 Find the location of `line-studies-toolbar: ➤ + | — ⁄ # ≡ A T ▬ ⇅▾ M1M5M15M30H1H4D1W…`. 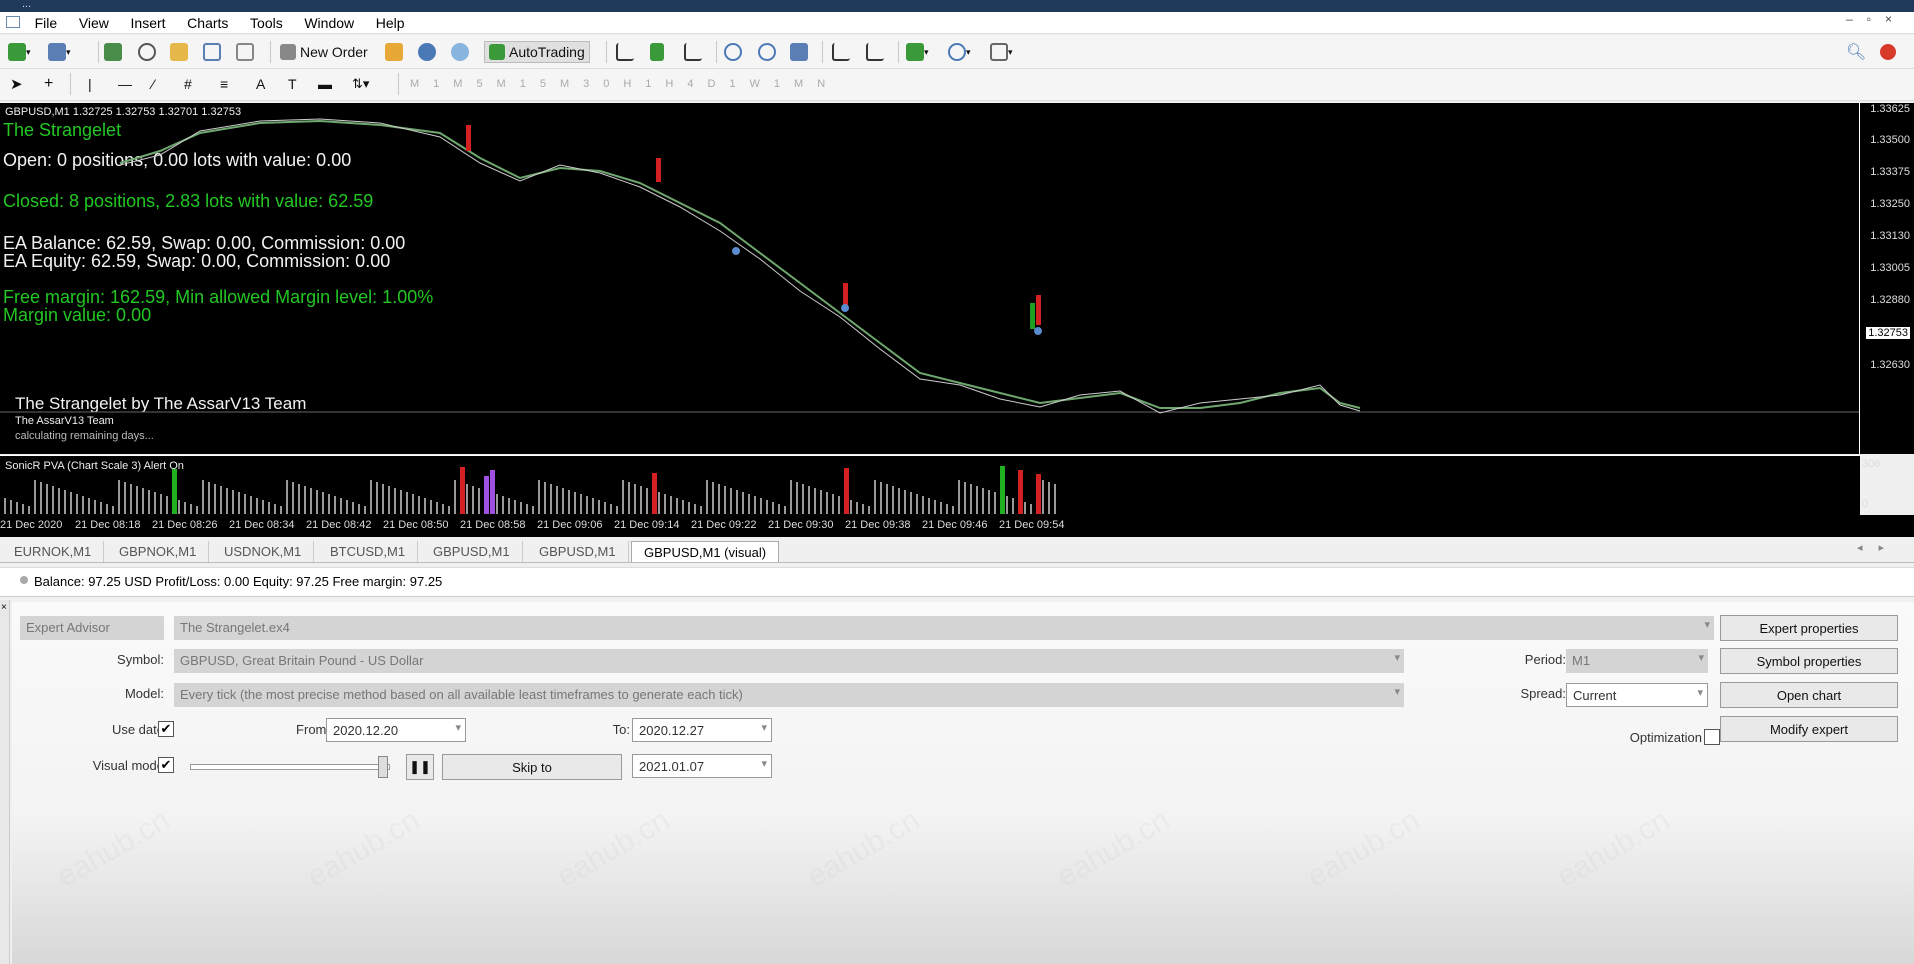

line-studies-toolbar: ➤ + | — ⁄ # ≡ A T ▬ ⇅▾ M1M5M15M30H1H4D1W… is located at coordinates (957, 85).